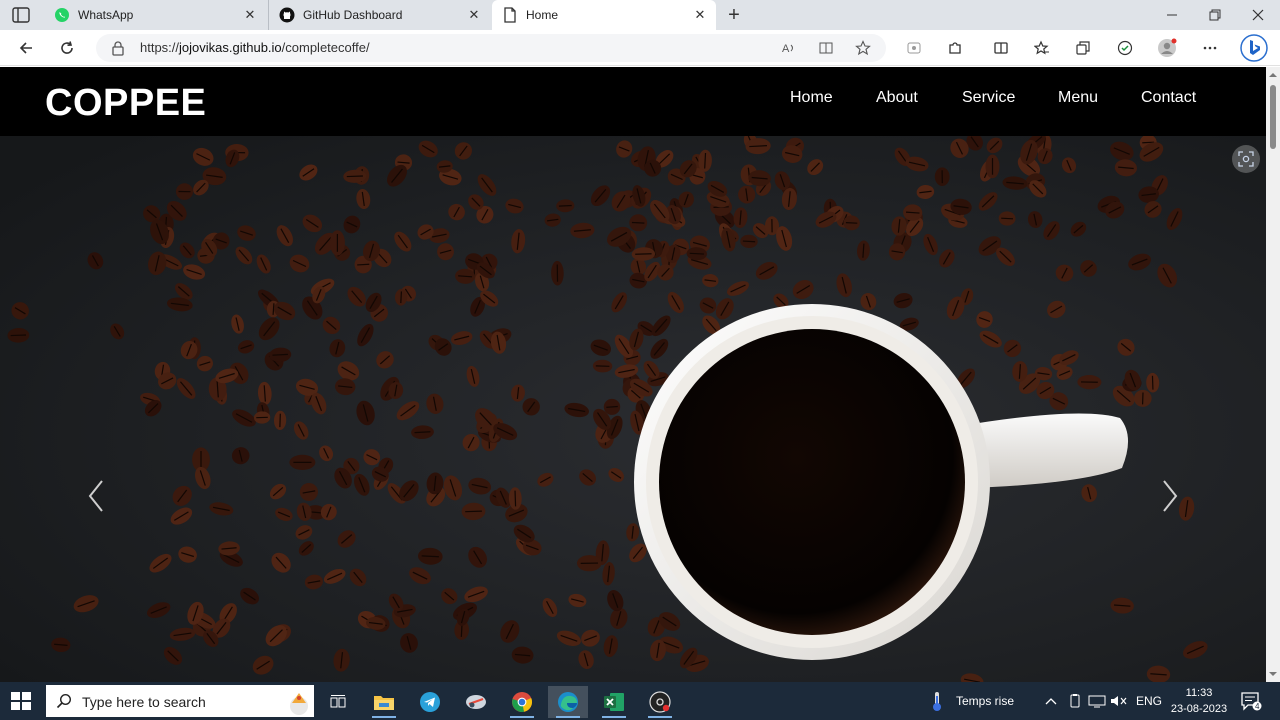  I want to click on language-indicator: ENG, so click(1149, 701).